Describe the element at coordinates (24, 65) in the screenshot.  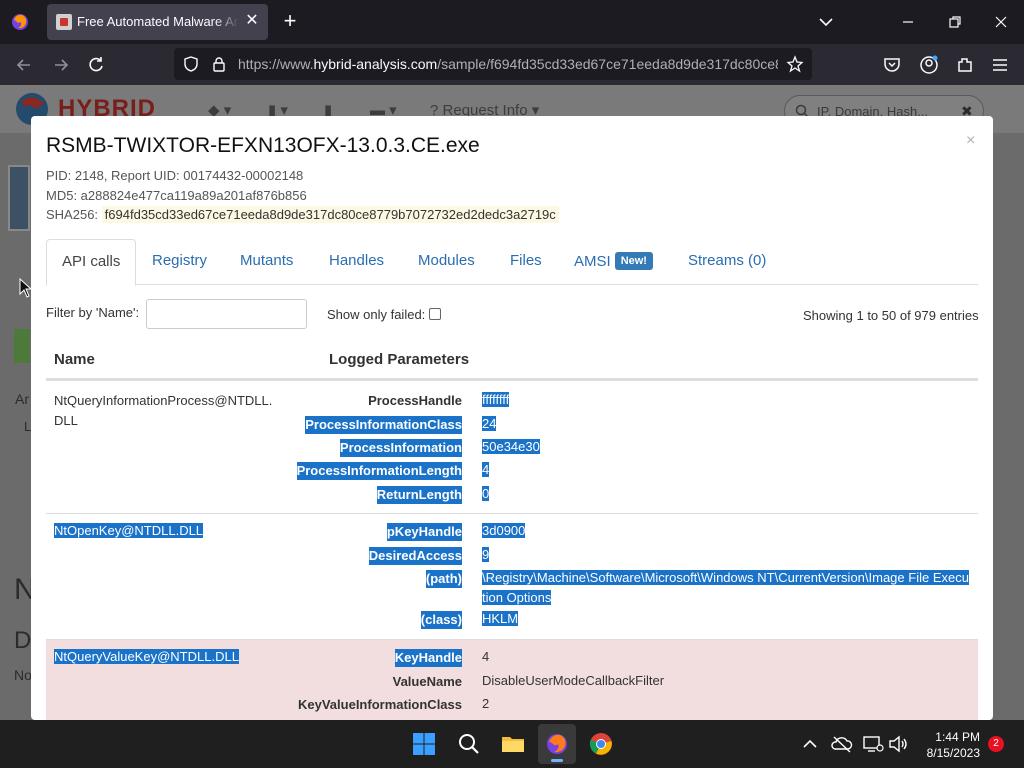
I see `back-arrow-icon` at that location.